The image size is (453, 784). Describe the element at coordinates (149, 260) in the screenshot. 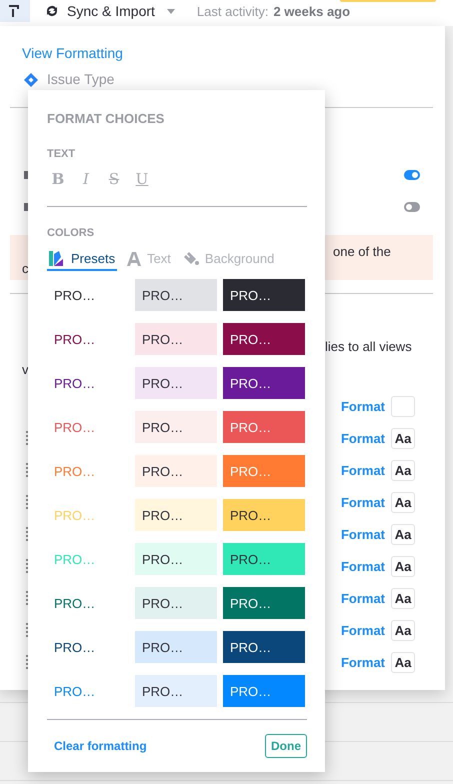

I see `color-tab: Text` at that location.